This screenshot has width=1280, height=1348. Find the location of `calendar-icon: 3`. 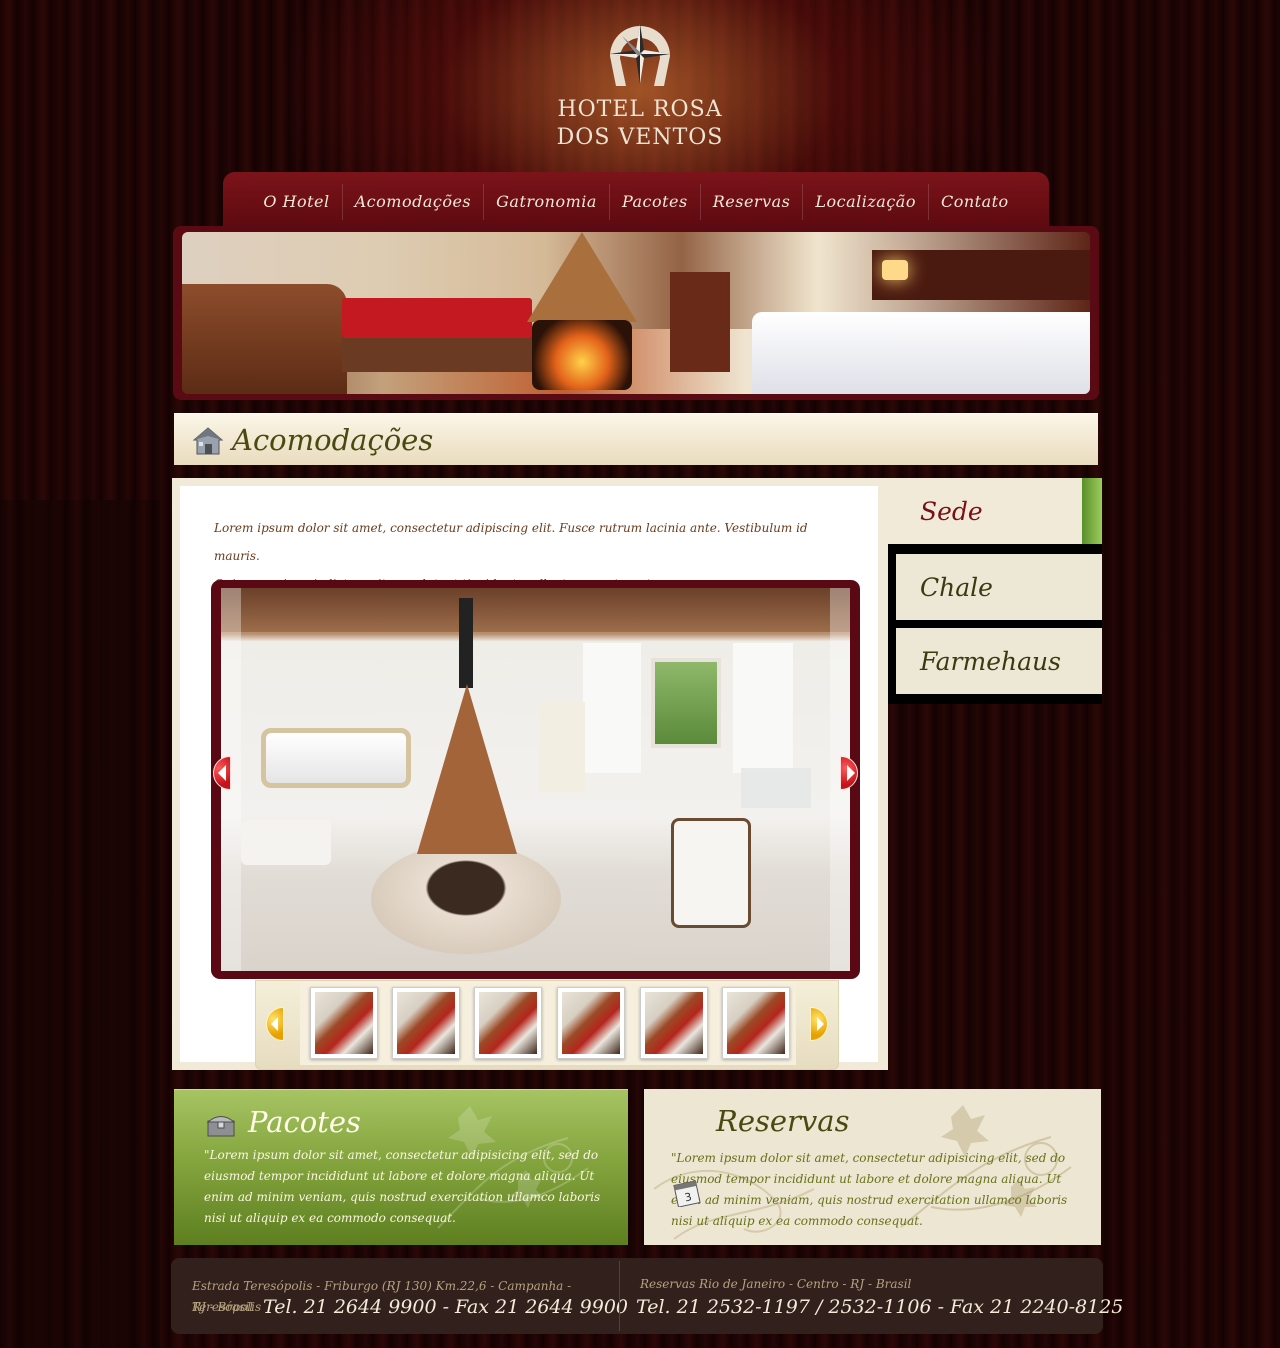

calendar-icon: 3 is located at coordinates (687, 1193).